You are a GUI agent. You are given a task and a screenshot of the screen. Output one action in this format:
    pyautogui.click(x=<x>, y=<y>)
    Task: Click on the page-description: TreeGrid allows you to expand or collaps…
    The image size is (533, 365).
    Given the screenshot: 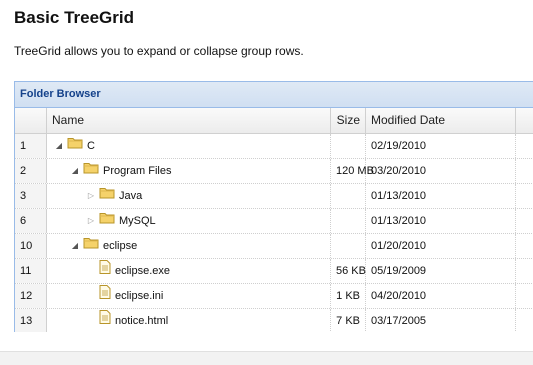 What is the action you would take?
    pyautogui.click(x=159, y=51)
    